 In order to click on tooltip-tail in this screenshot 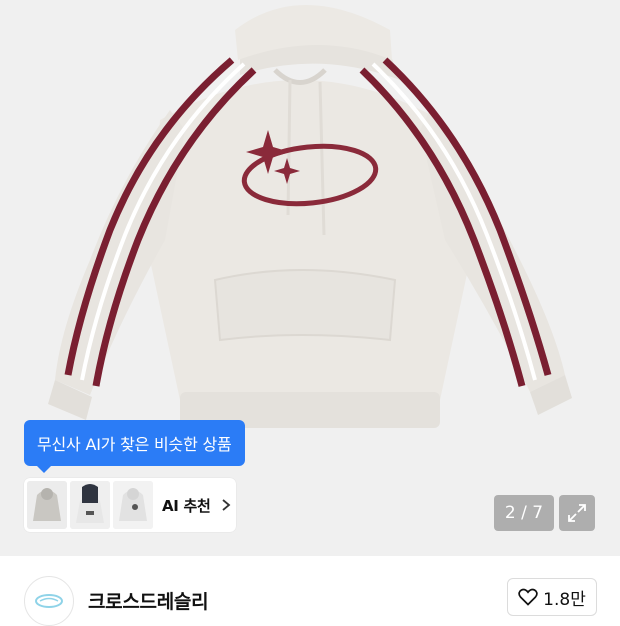, I will do `click(44, 469)`.